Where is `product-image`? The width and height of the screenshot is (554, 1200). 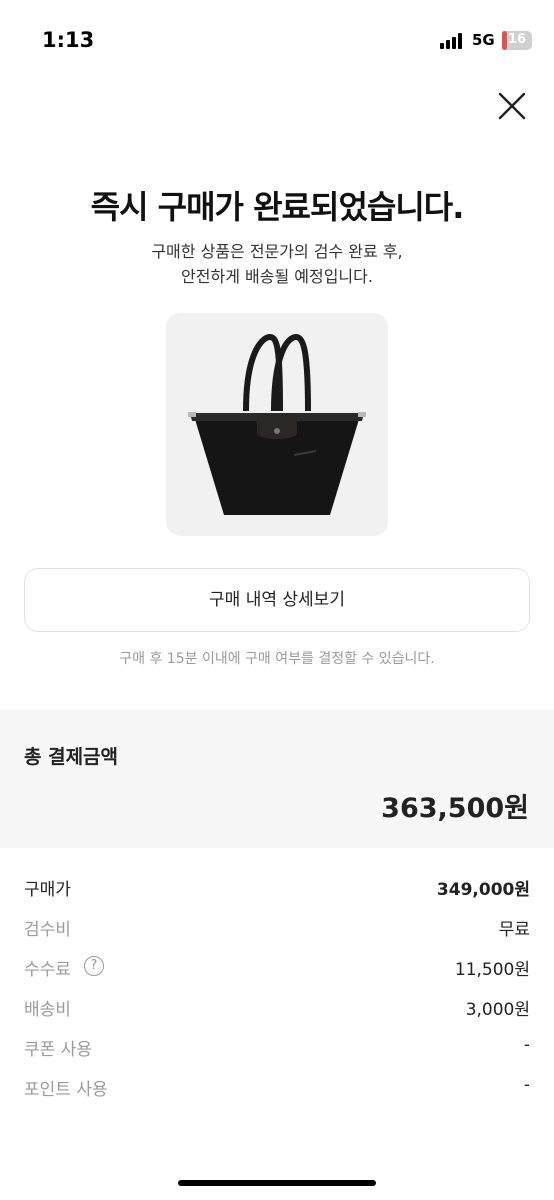
product-image is located at coordinates (277, 424).